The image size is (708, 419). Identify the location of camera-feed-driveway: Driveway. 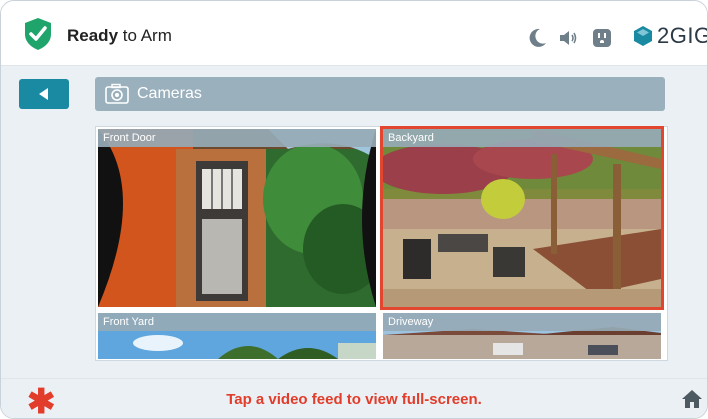
(522, 336).